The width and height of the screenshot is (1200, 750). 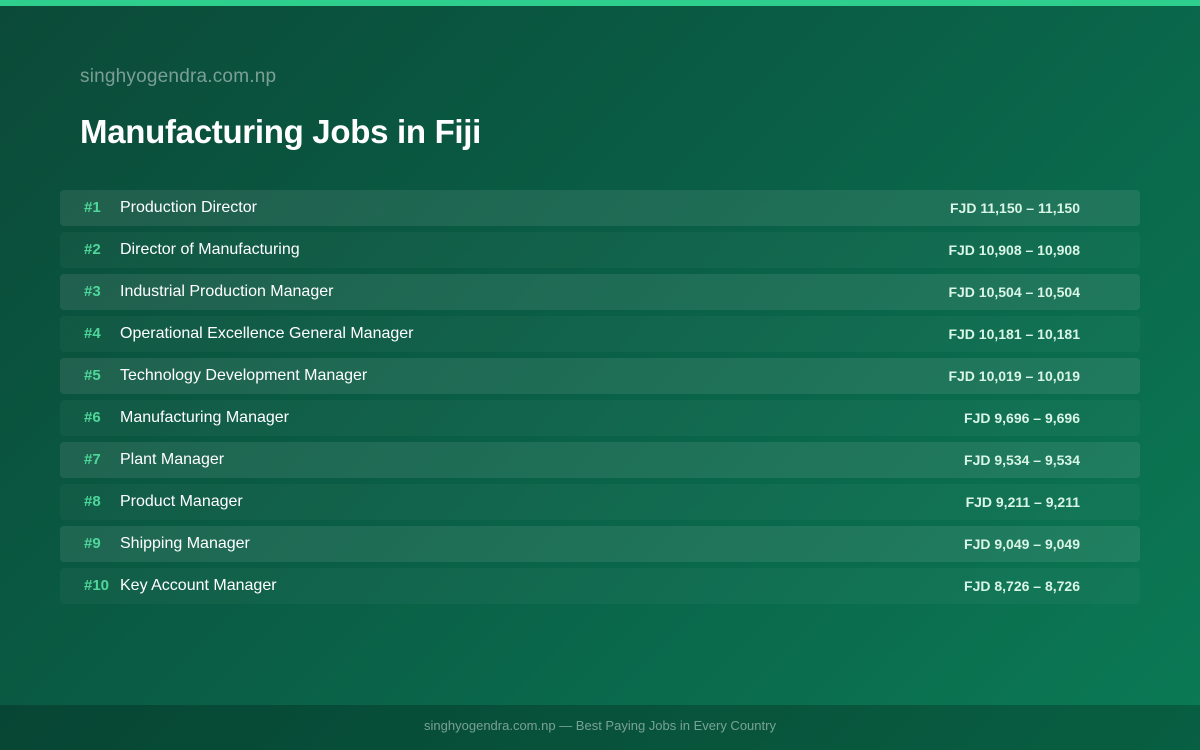 What do you see at coordinates (1014, 250) in the screenshot?
I see `job-salary: FJD 10,908 – 10,908` at bounding box center [1014, 250].